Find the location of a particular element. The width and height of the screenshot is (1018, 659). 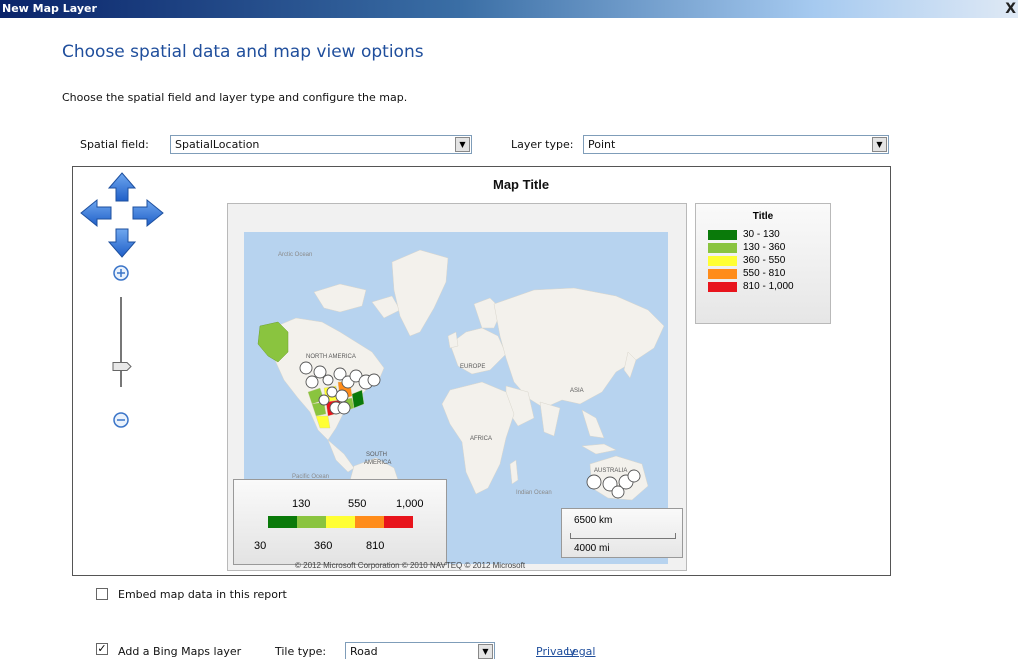

pan-control is located at coordinates (122, 215).